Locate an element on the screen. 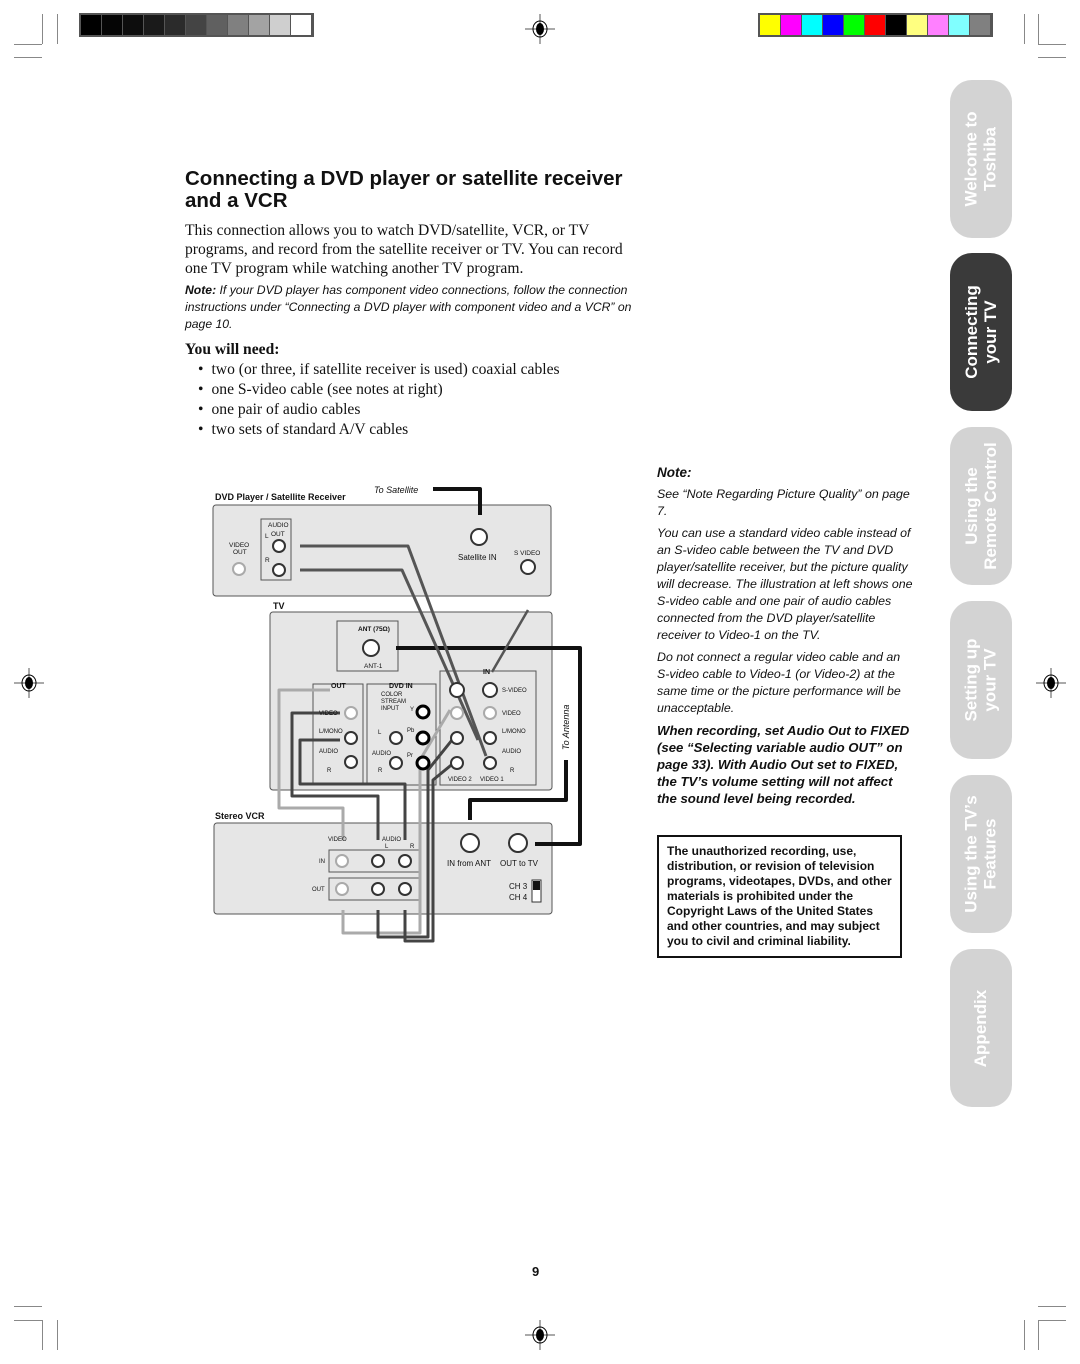 This screenshot has height=1364, width=1080. ant1-label: ANT-1 is located at coordinates (373, 666).